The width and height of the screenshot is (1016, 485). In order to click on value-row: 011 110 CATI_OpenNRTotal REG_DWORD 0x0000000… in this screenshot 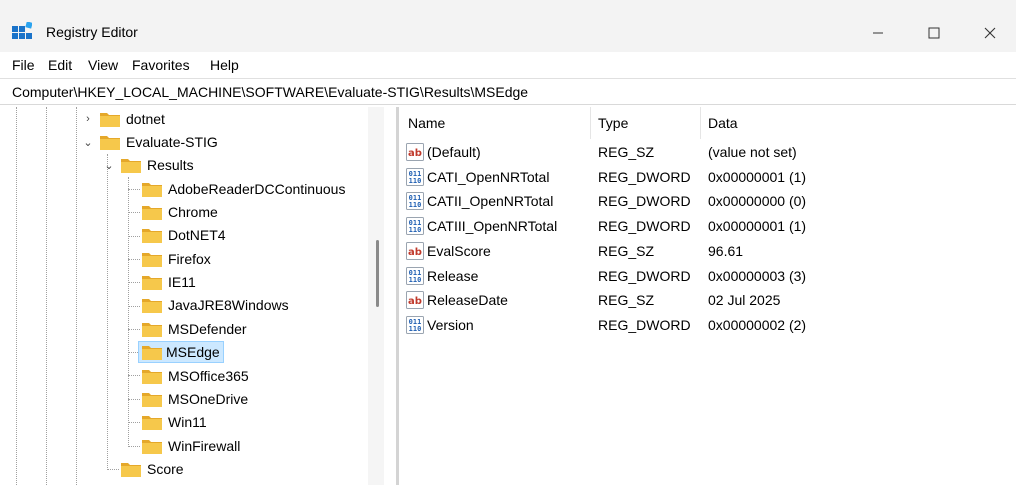, I will do `click(708, 177)`.